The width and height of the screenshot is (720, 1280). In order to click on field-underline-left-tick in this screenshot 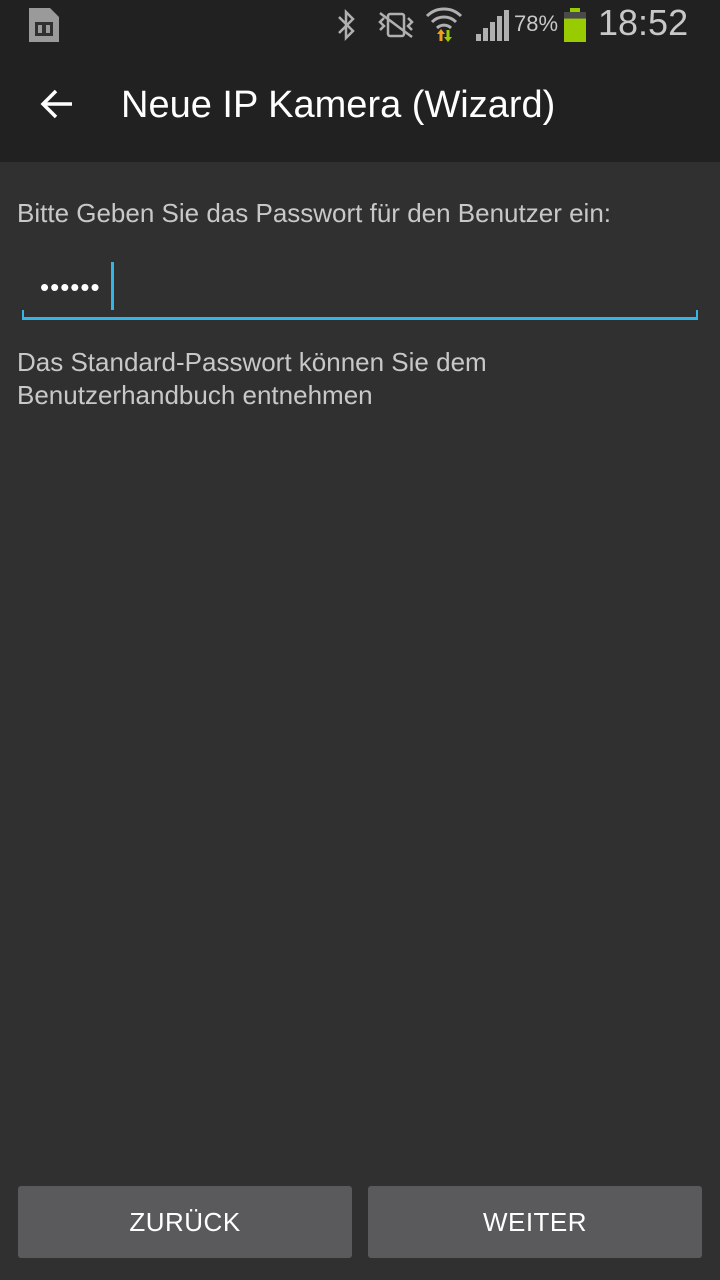, I will do `click(23, 315)`.